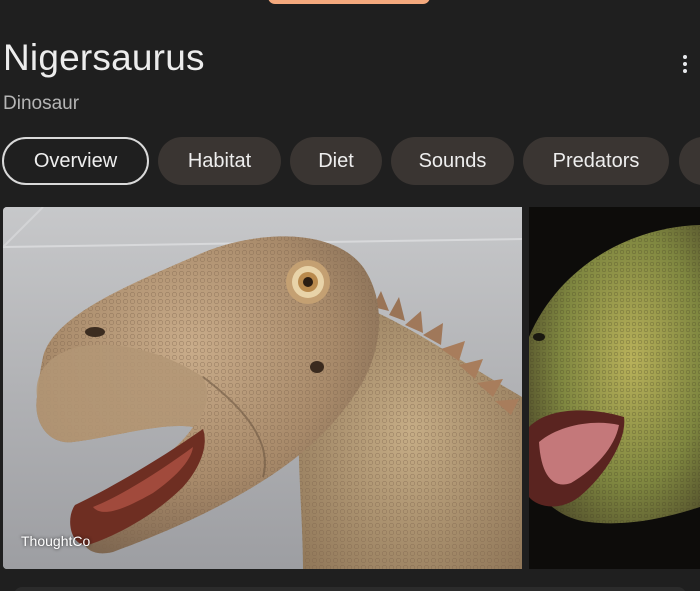  I want to click on bottom-card-edge, so click(350, 585).